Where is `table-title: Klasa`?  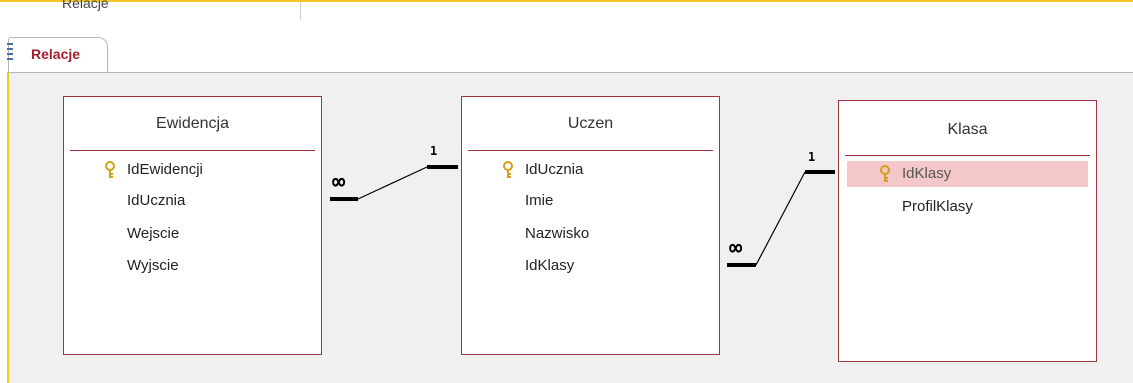 table-title: Klasa is located at coordinates (967, 129).